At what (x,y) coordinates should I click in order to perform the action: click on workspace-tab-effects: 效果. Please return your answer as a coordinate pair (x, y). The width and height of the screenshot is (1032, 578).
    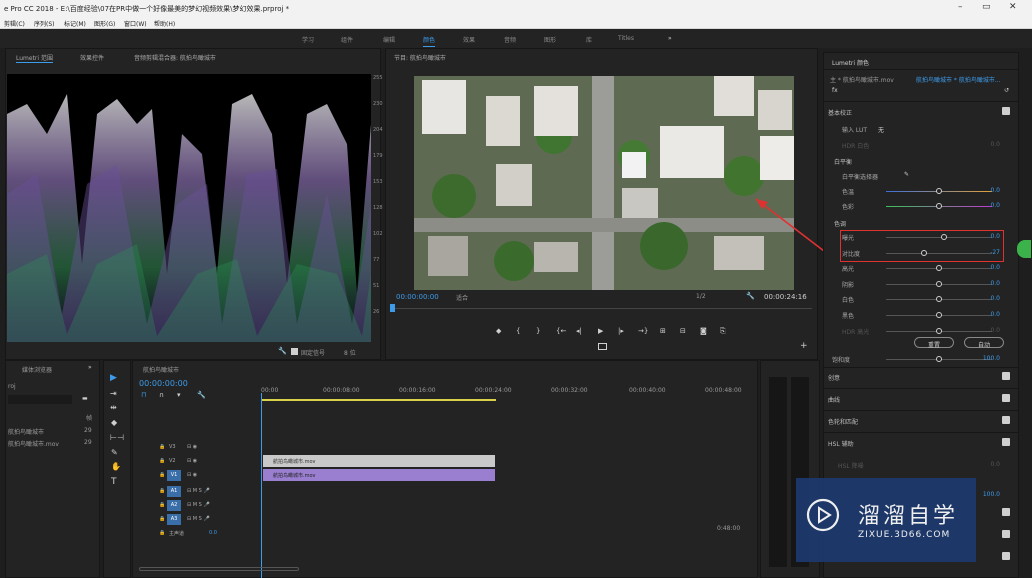
    Looking at the image, I should click on (469, 39).